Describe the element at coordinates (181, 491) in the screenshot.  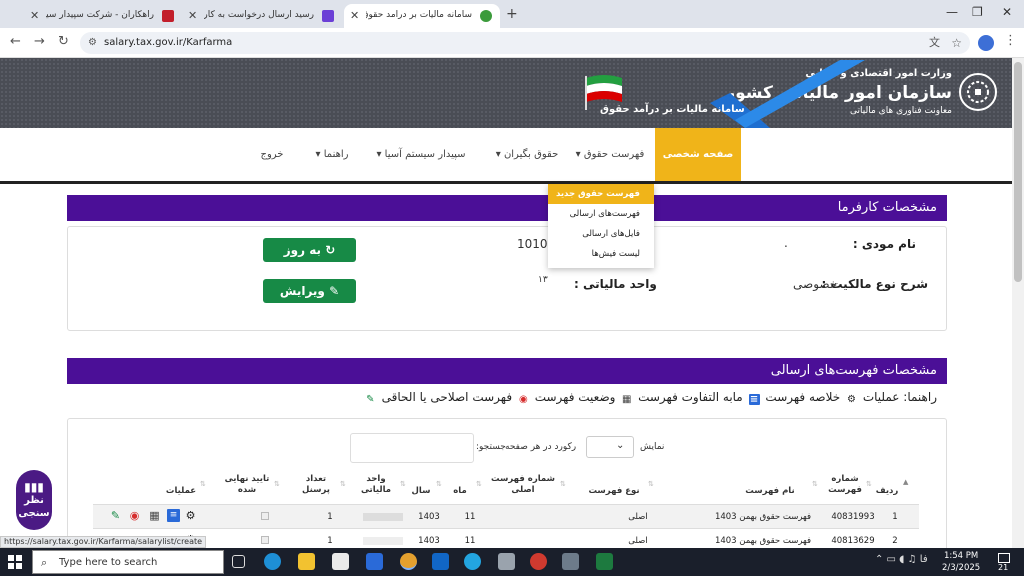
I see `col-operations: عملیات` at that location.